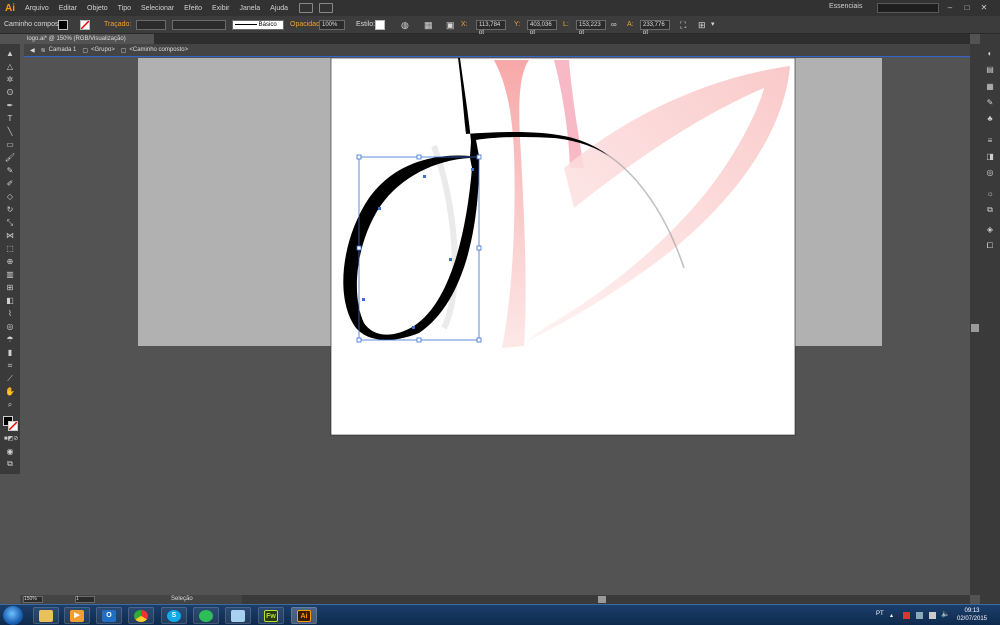 This screenshot has width=1000, height=625. What do you see at coordinates (11, 439) in the screenshot?
I see `color-mode-icons: ■◩⊘` at bounding box center [11, 439].